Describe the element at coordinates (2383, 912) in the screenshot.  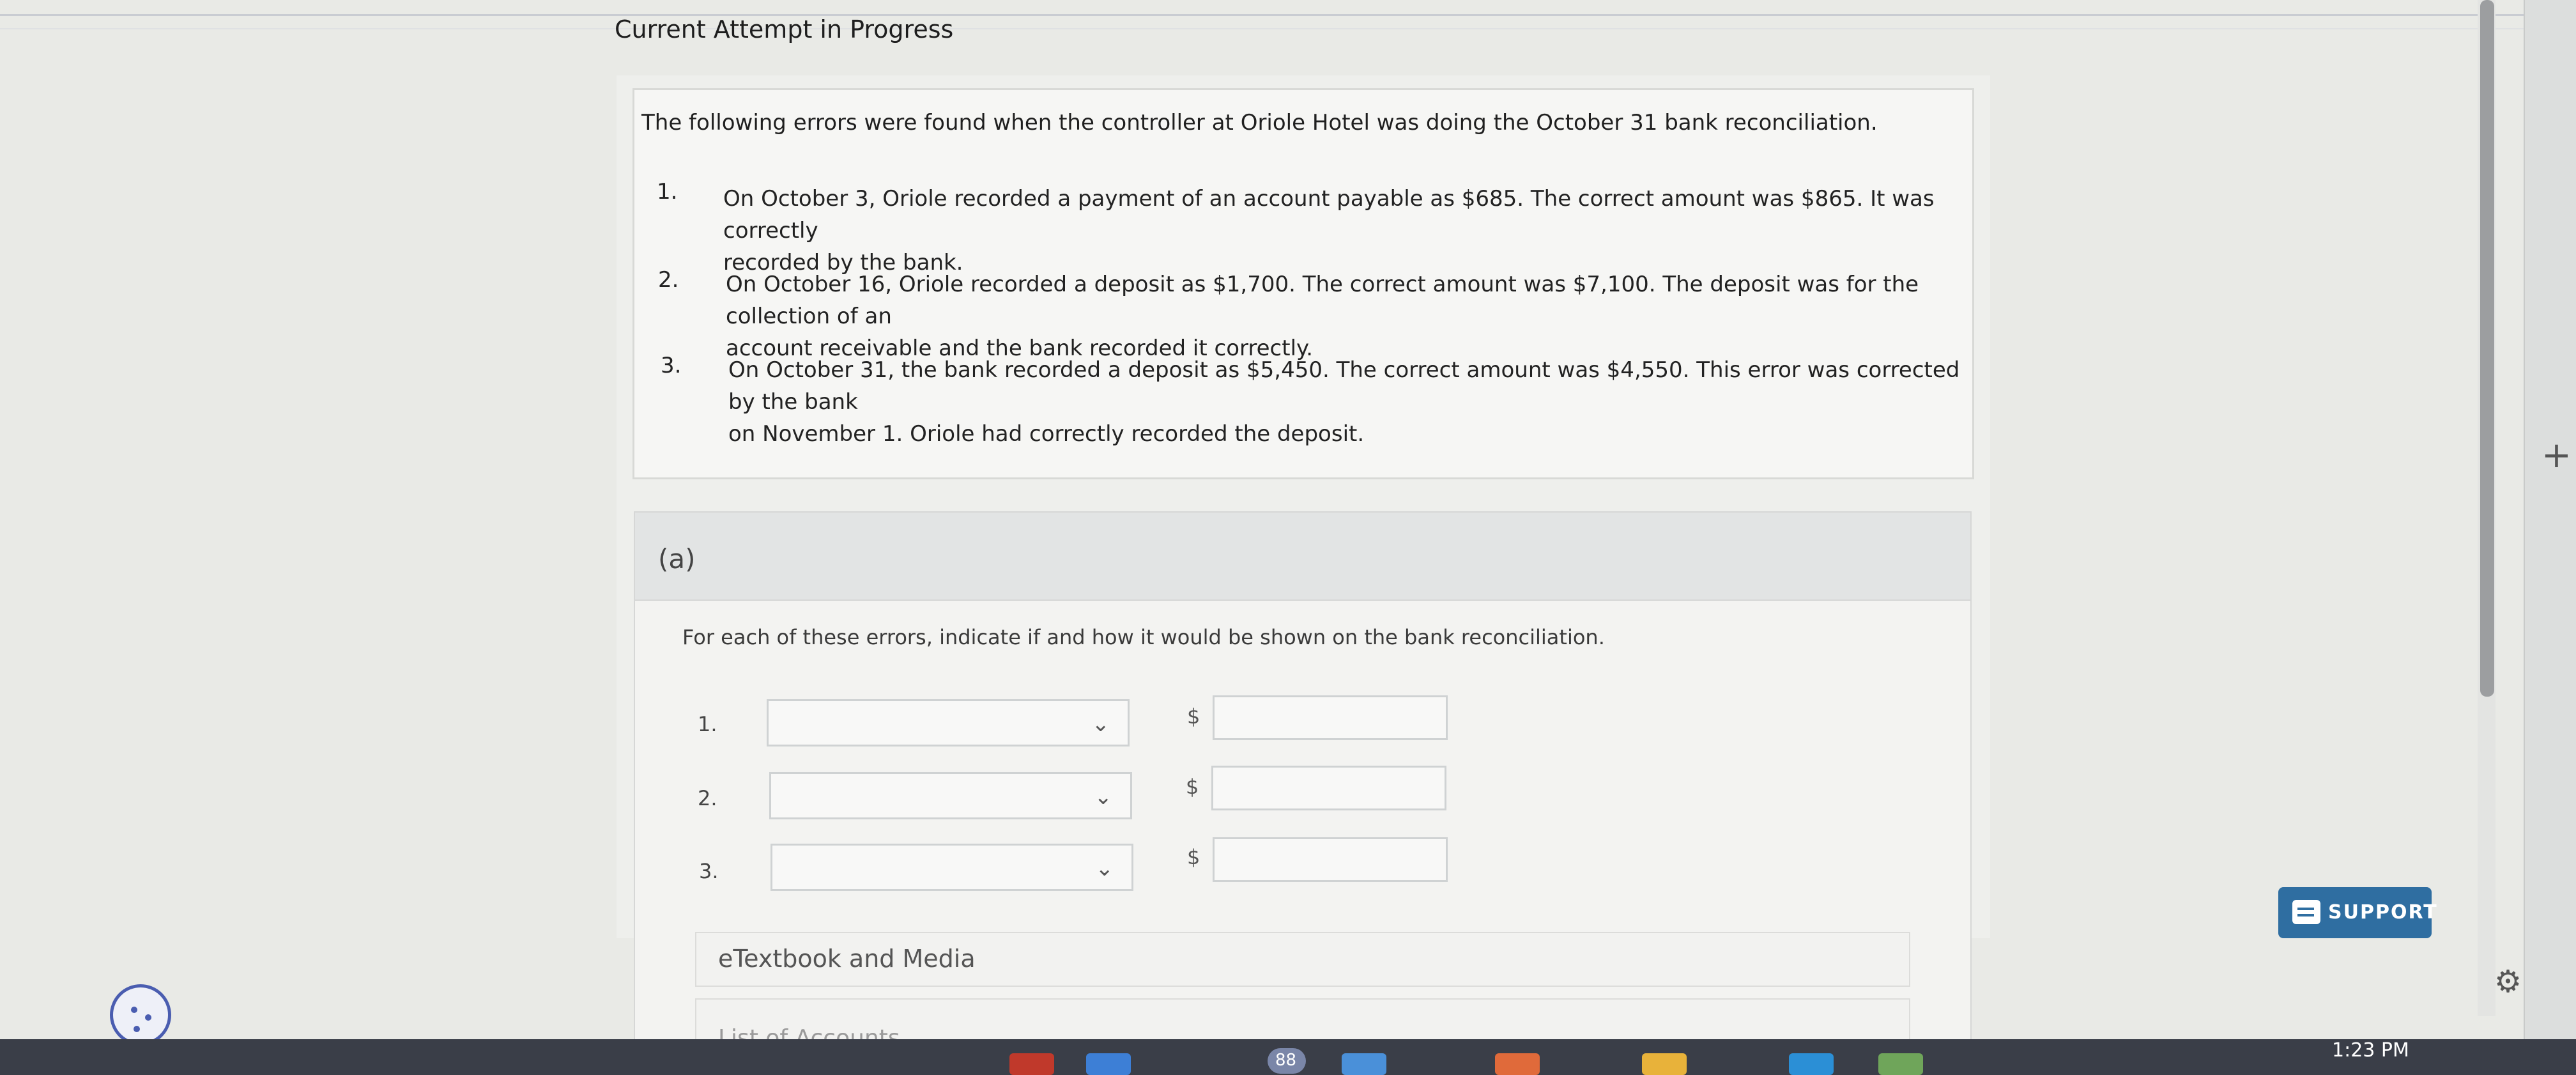
I see `support-label: SUPPORT` at that location.